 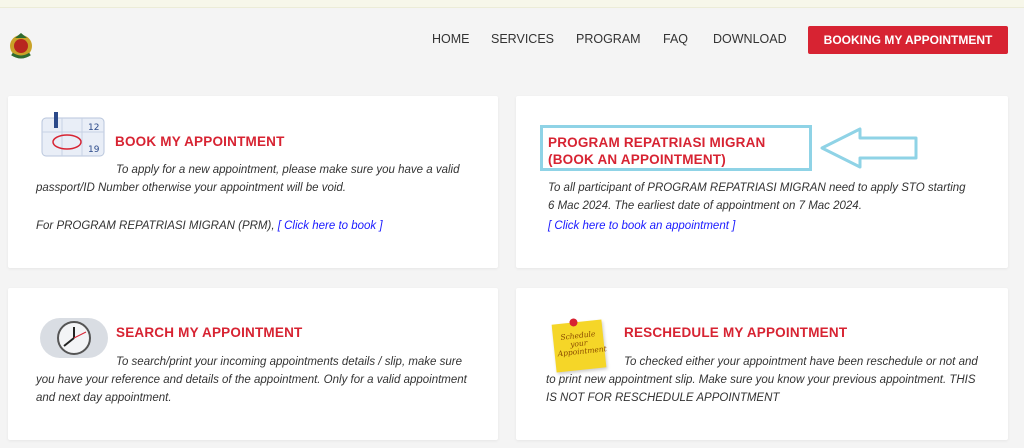 I want to click on click-here-to-book-link: [ Click here to book ], so click(x=330, y=226).